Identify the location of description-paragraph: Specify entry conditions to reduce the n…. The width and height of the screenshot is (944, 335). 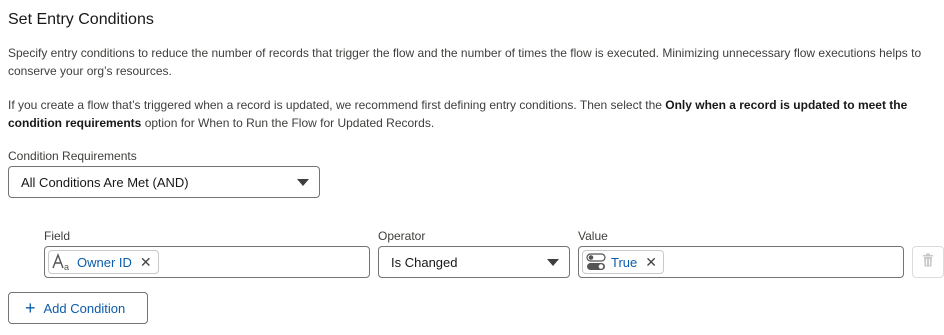
(465, 62).